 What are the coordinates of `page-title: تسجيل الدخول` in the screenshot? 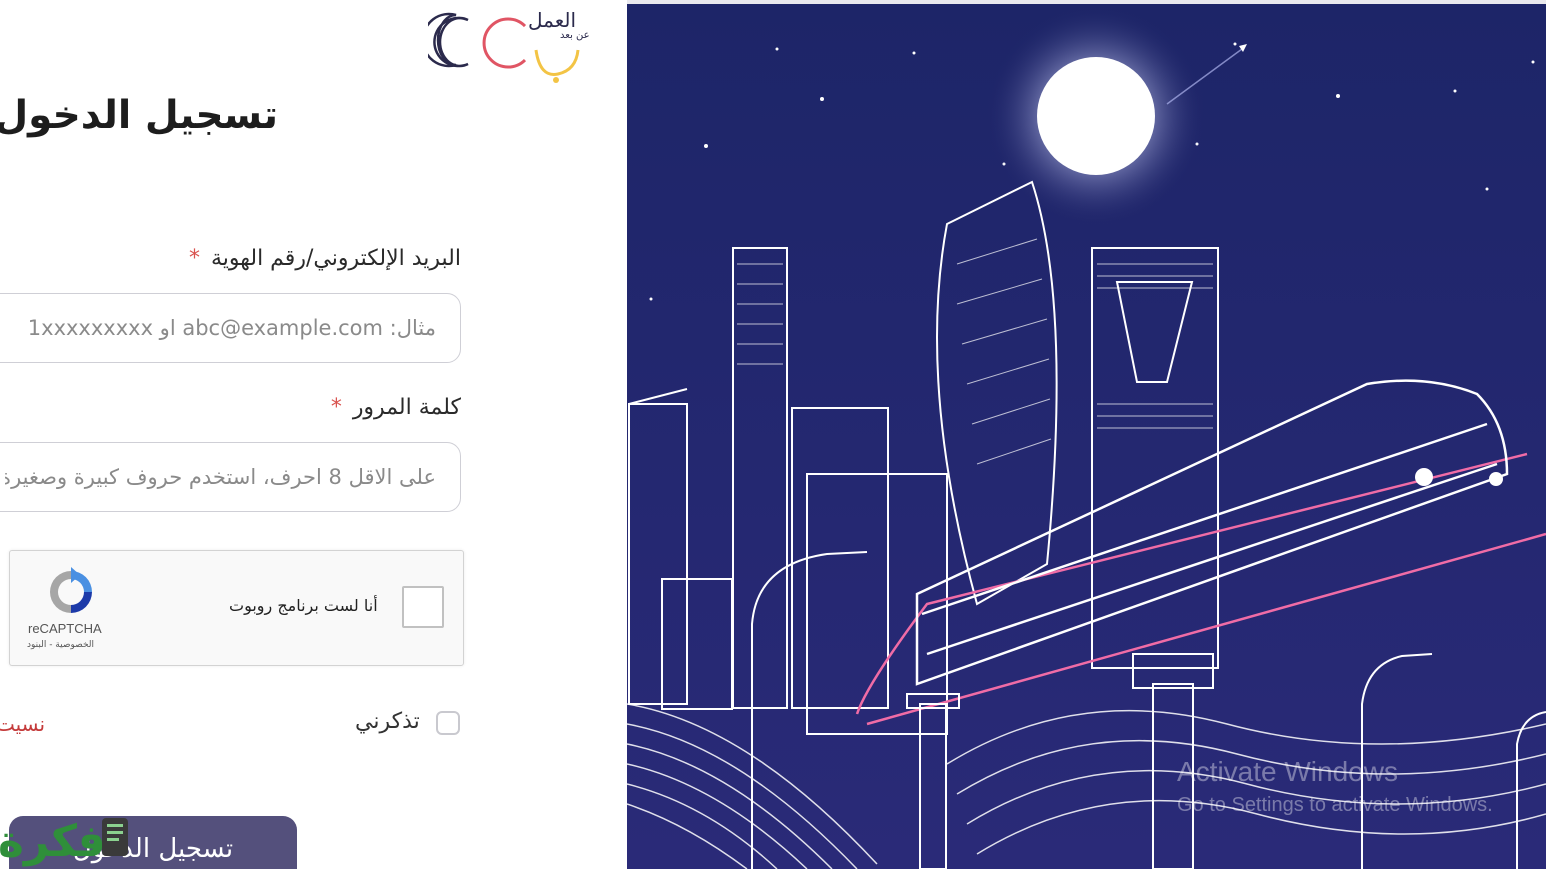 It's located at (139, 115).